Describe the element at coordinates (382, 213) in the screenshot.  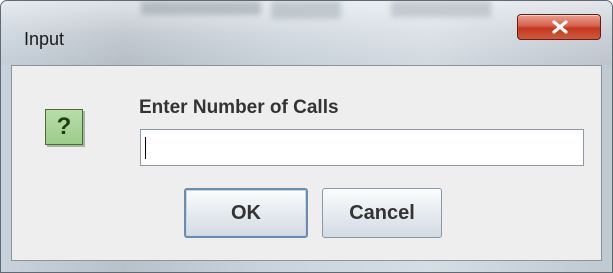
I see `cancel-button: Cancel` at that location.